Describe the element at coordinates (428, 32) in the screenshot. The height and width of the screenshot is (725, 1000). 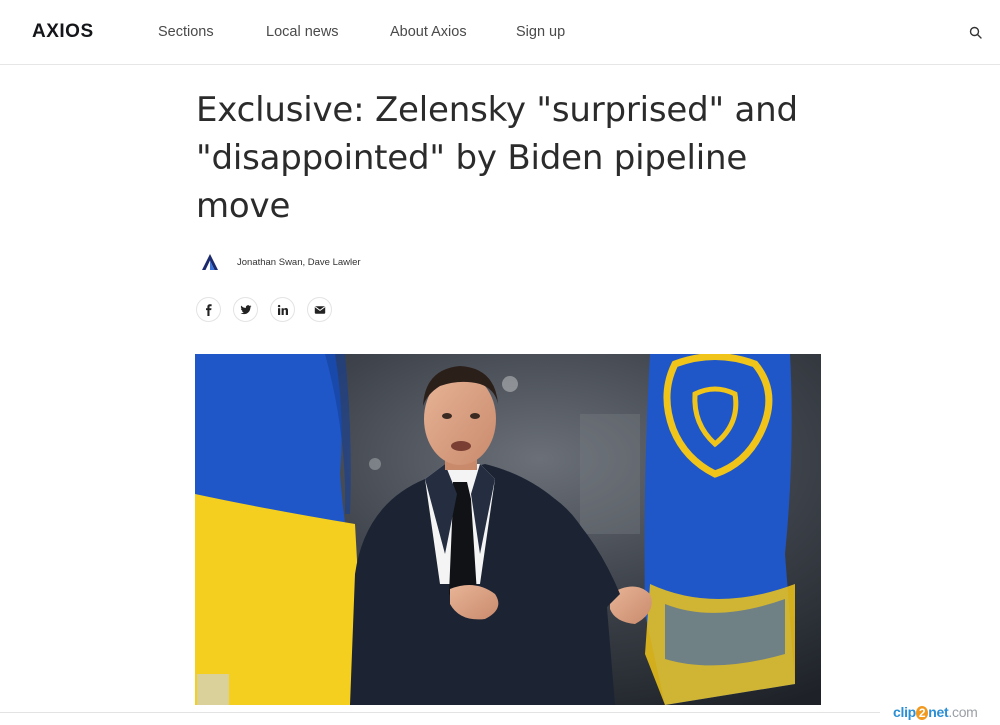
I see `nav-about-axios: About Axios` at that location.